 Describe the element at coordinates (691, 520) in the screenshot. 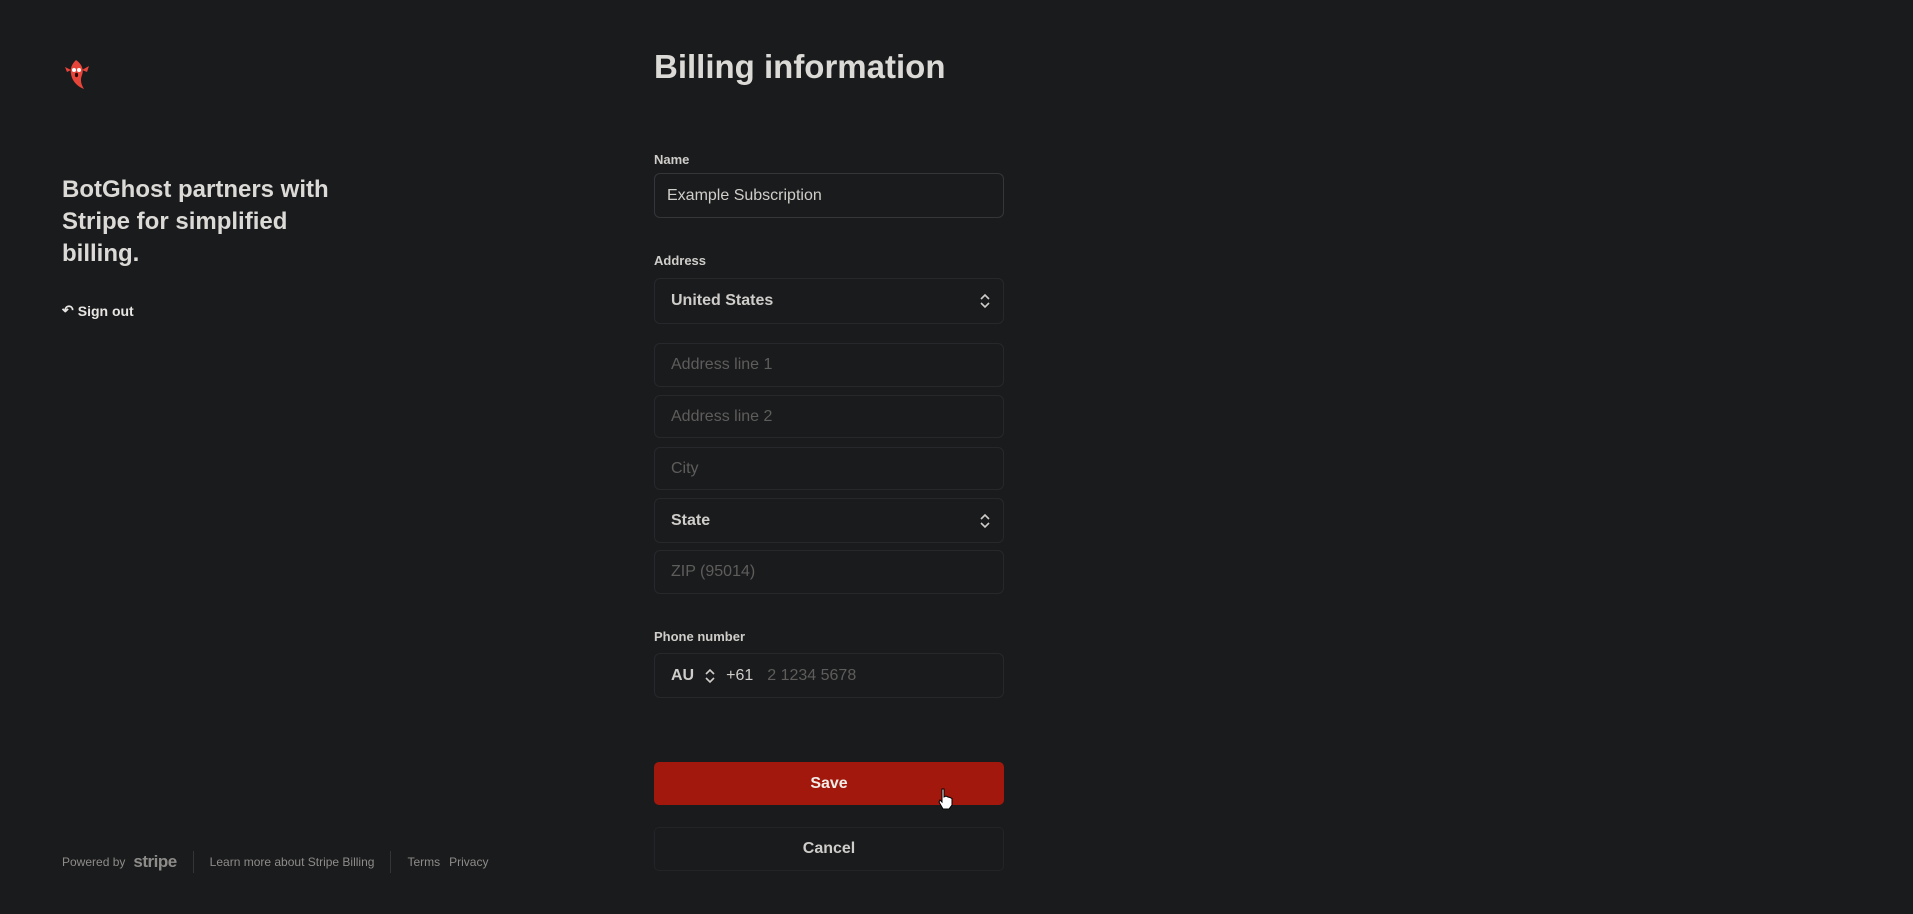

I see `state-value: State` at that location.